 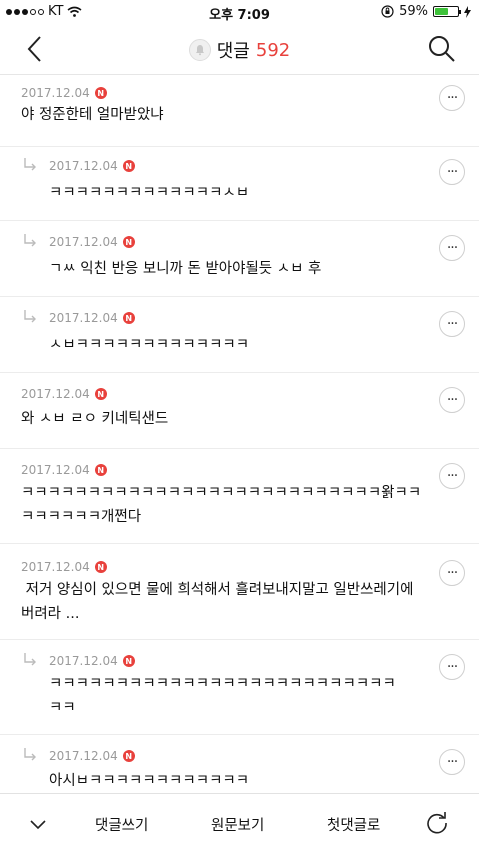 What do you see at coordinates (437, 822) in the screenshot?
I see `refresh-button` at bounding box center [437, 822].